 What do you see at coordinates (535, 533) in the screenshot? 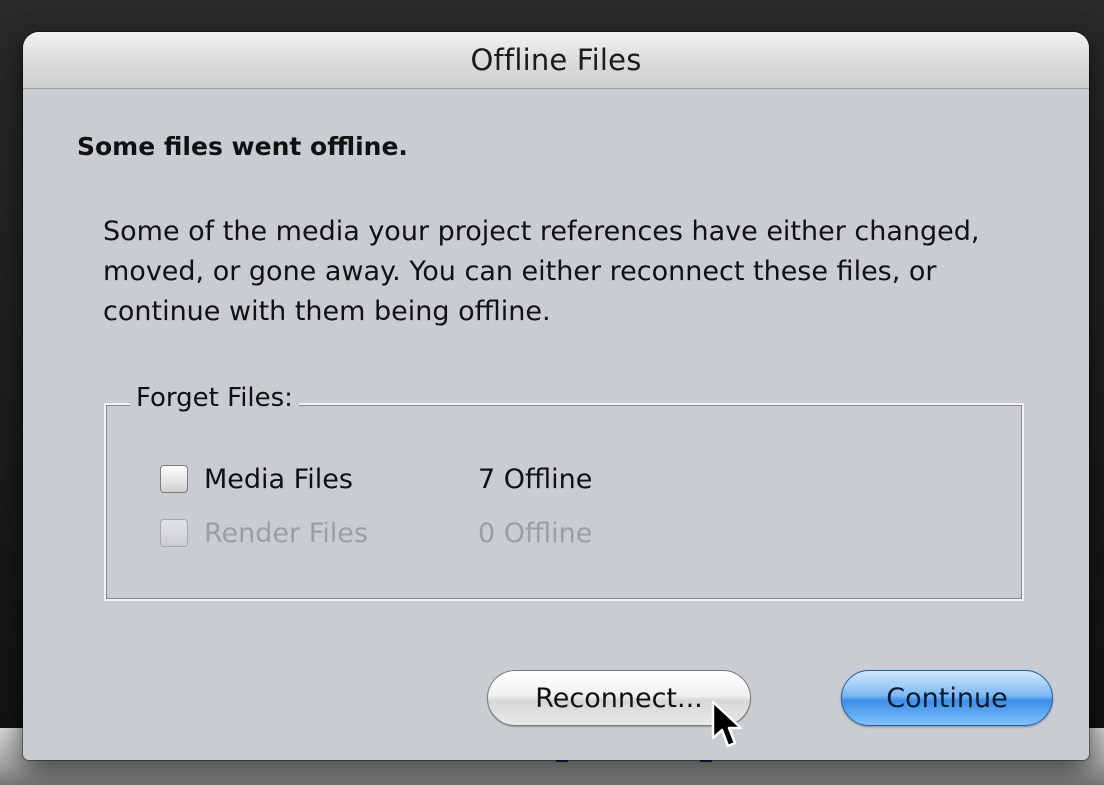
I see `render-files-count: 0 Offline` at bounding box center [535, 533].